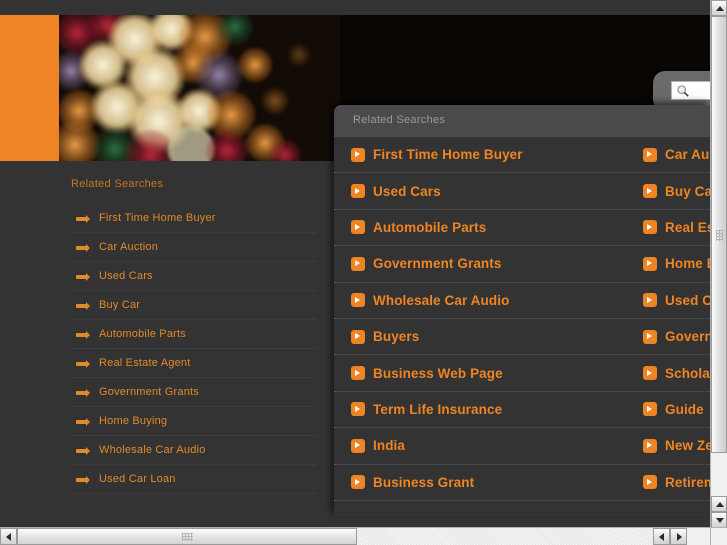 This screenshot has width=727, height=545. I want to click on list-item-label: Wholesale Car Audio, so click(152, 450).